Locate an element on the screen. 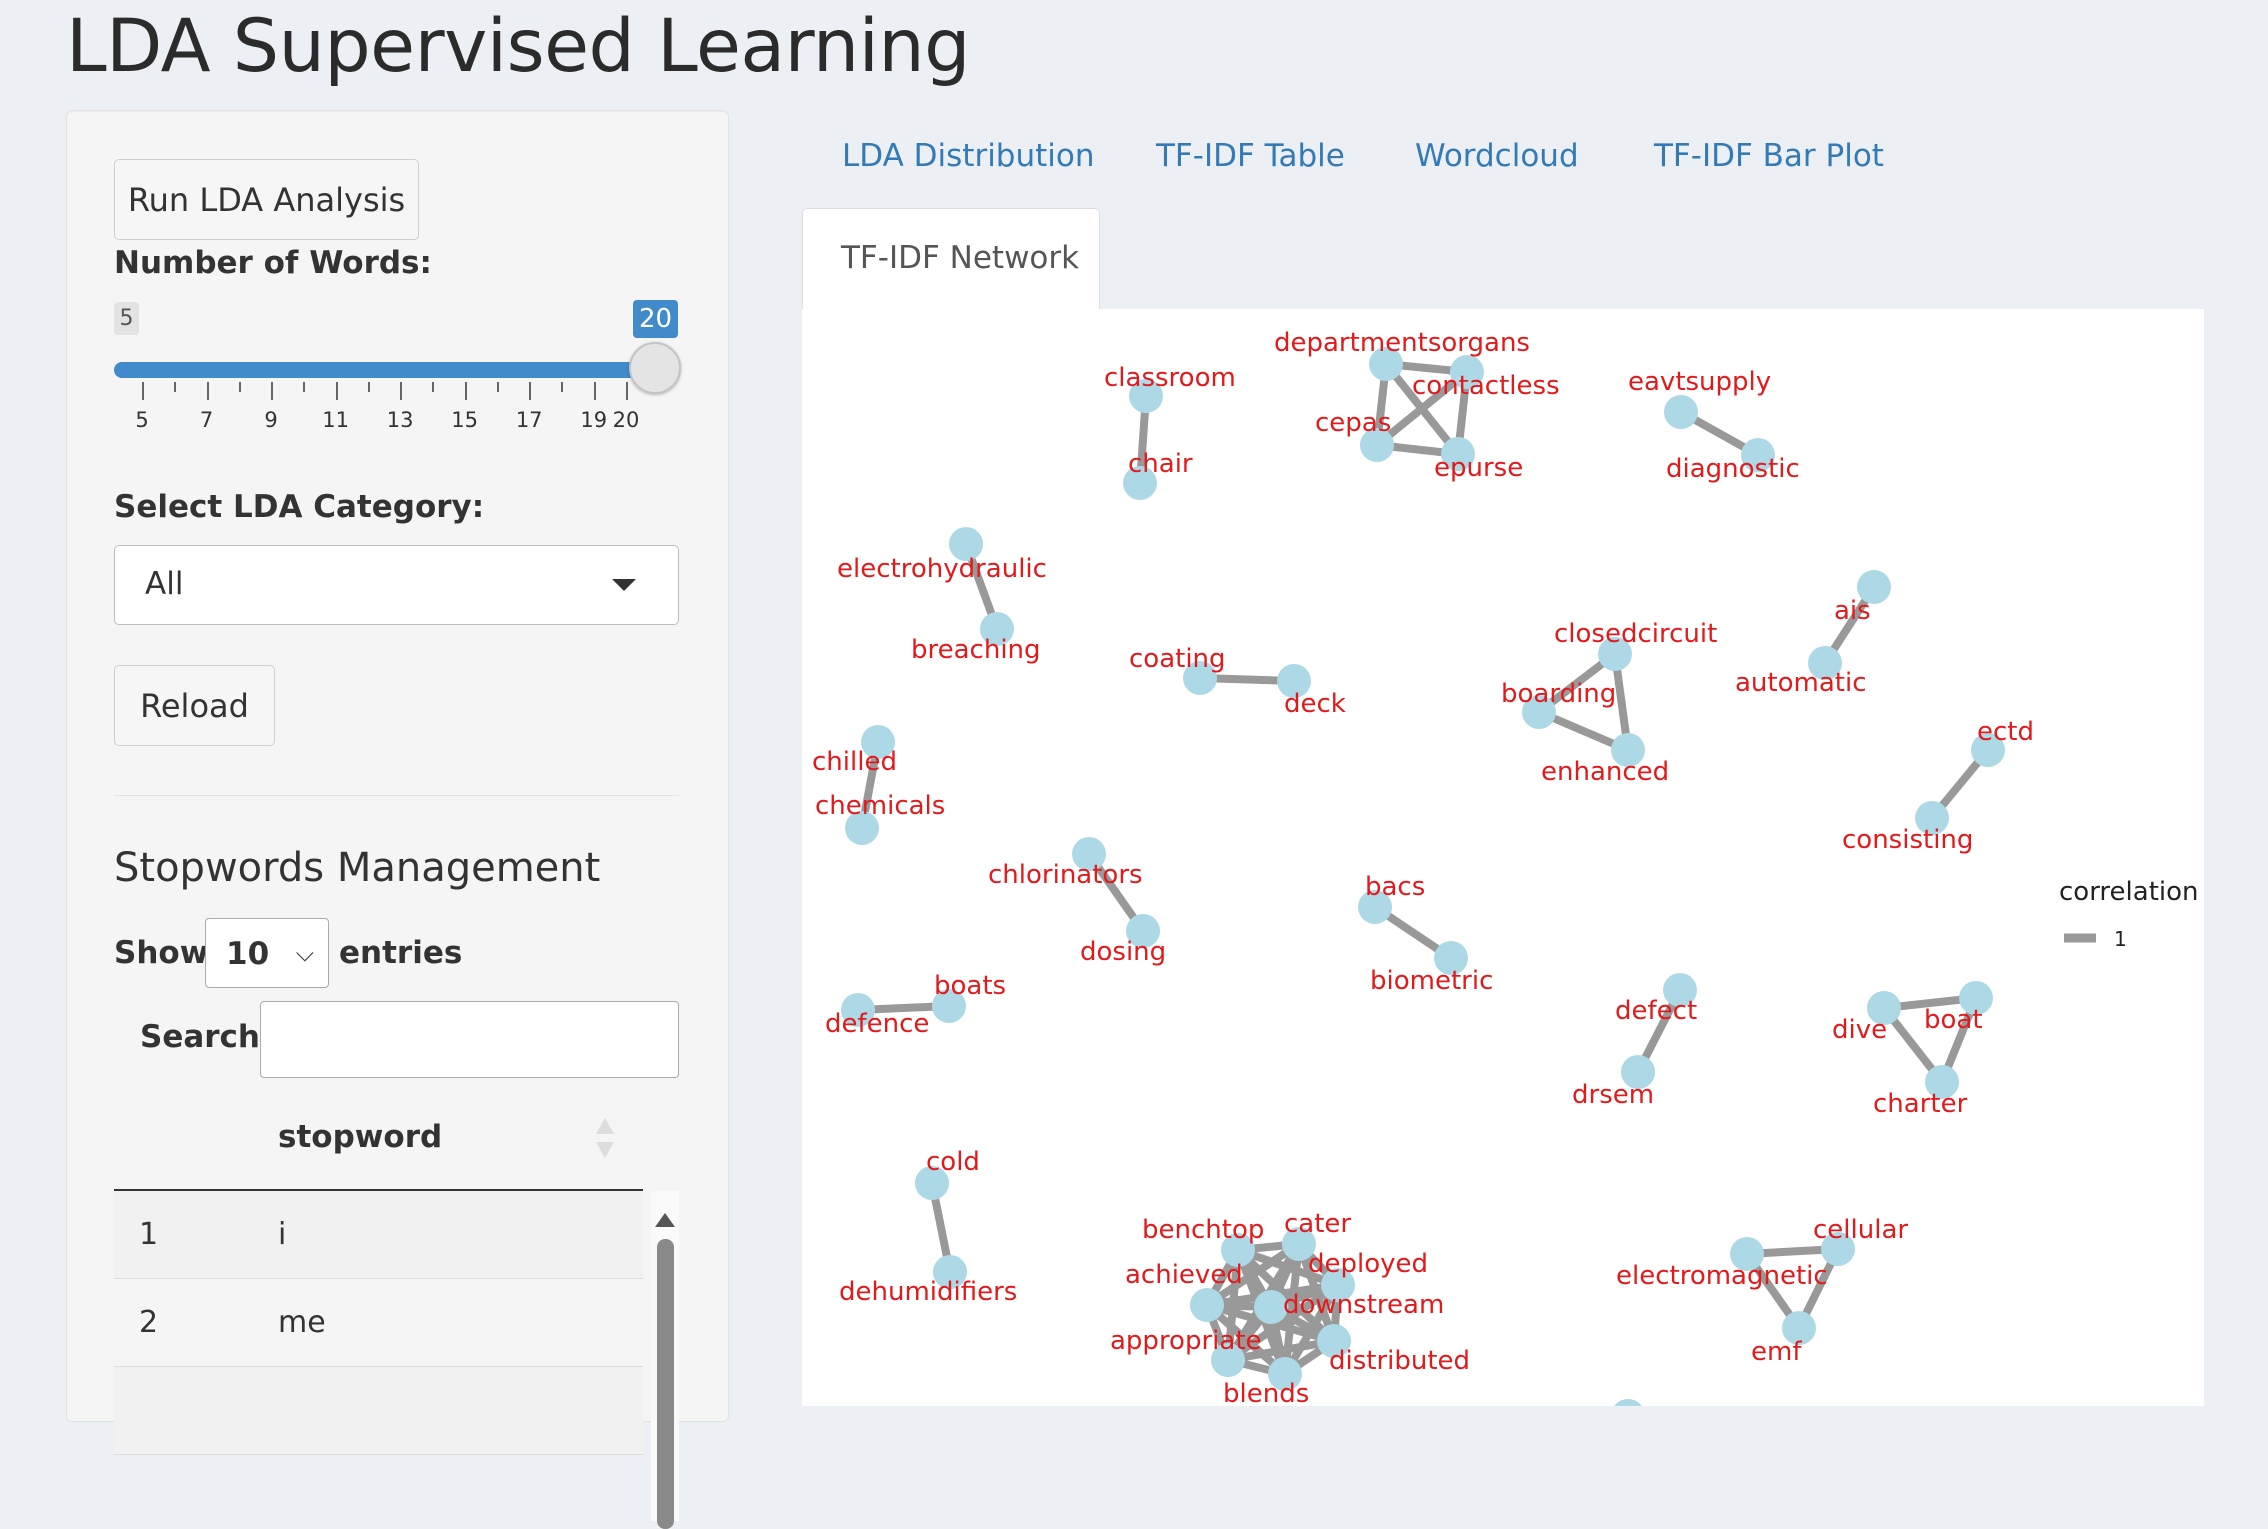  network-node-label: closedcircuit is located at coordinates (1635, 634).